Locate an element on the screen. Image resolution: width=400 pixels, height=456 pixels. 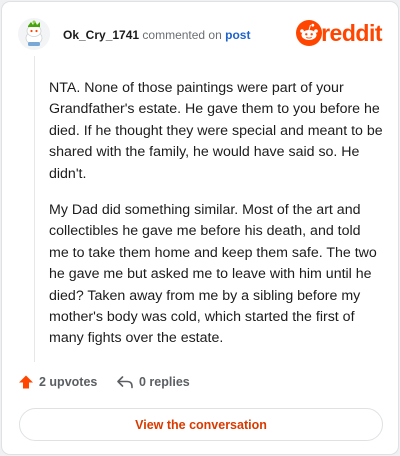
reddit-brand: reddit is located at coordinates (337, 34).